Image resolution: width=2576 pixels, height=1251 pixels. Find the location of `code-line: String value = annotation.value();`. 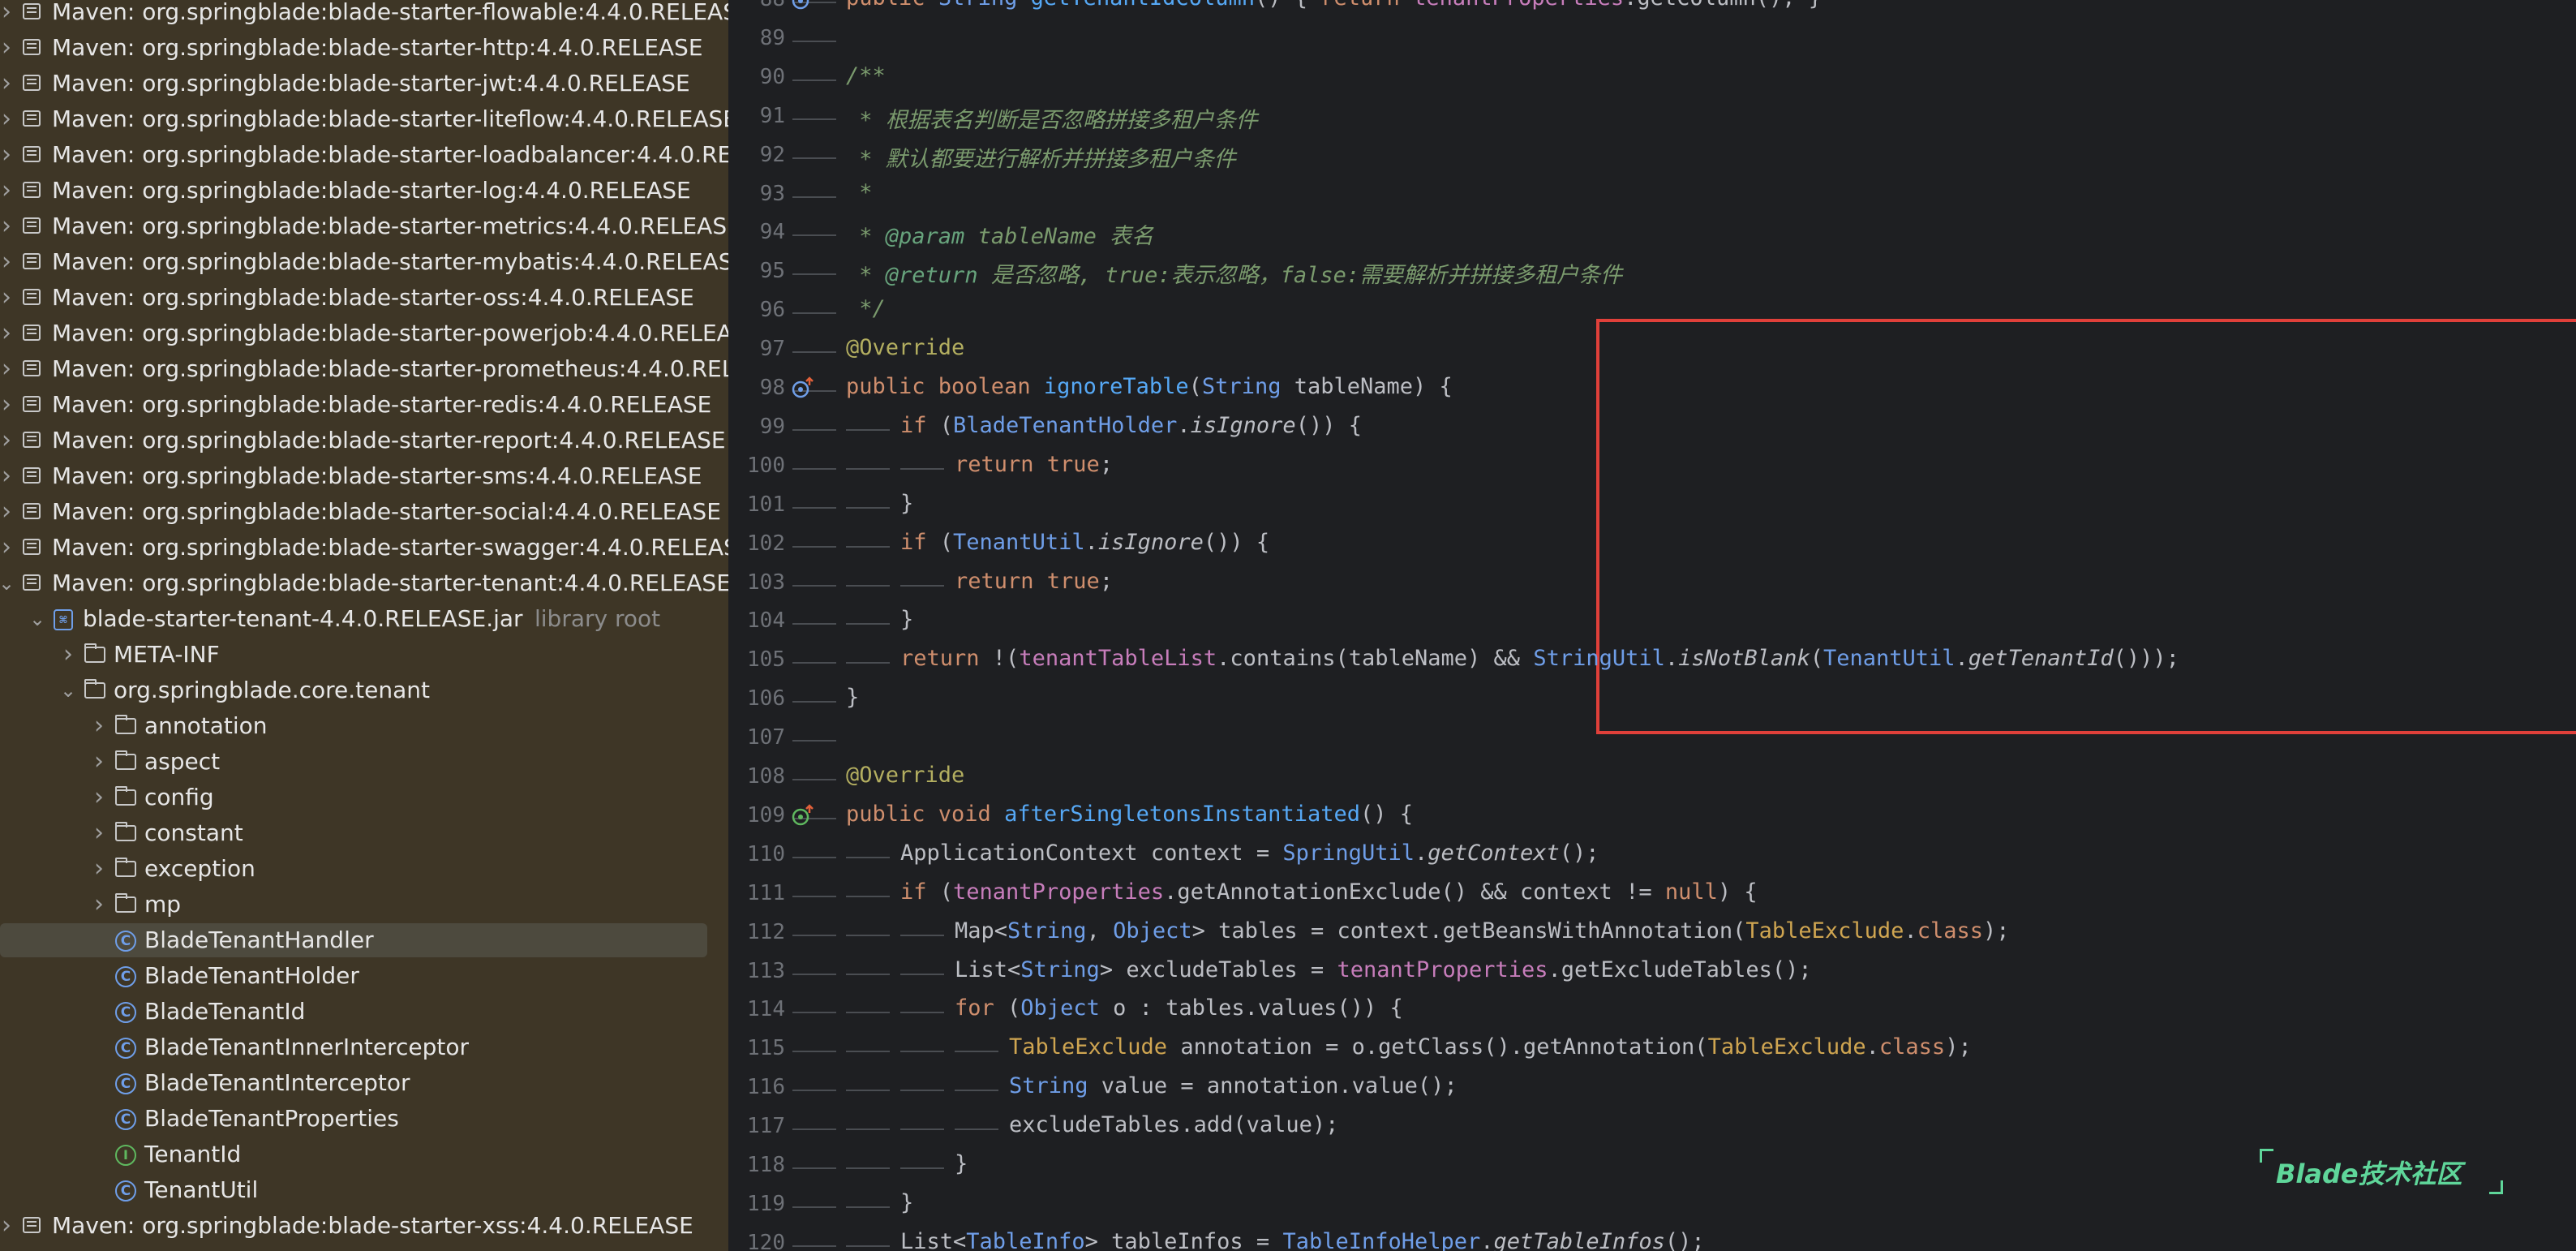

code-line: String value = annotation.value(); is located at coordinates (1233, 1086).